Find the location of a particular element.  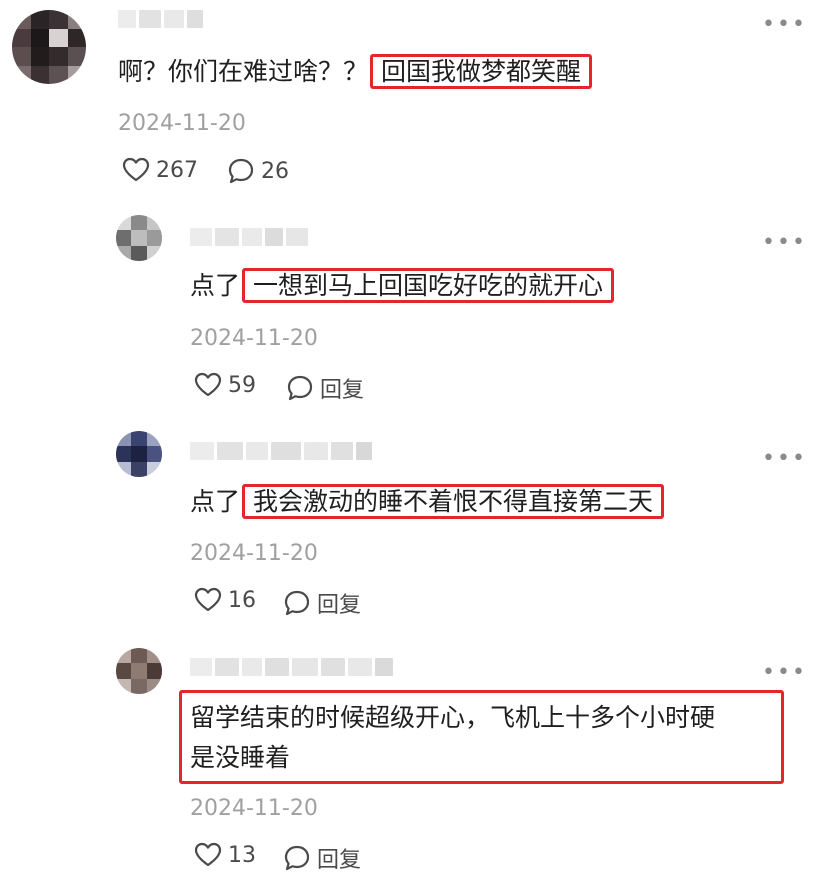

comment-text: 点了 我会激动的睡不着恨不得直接第二天 is located at coordinates (427, 502).